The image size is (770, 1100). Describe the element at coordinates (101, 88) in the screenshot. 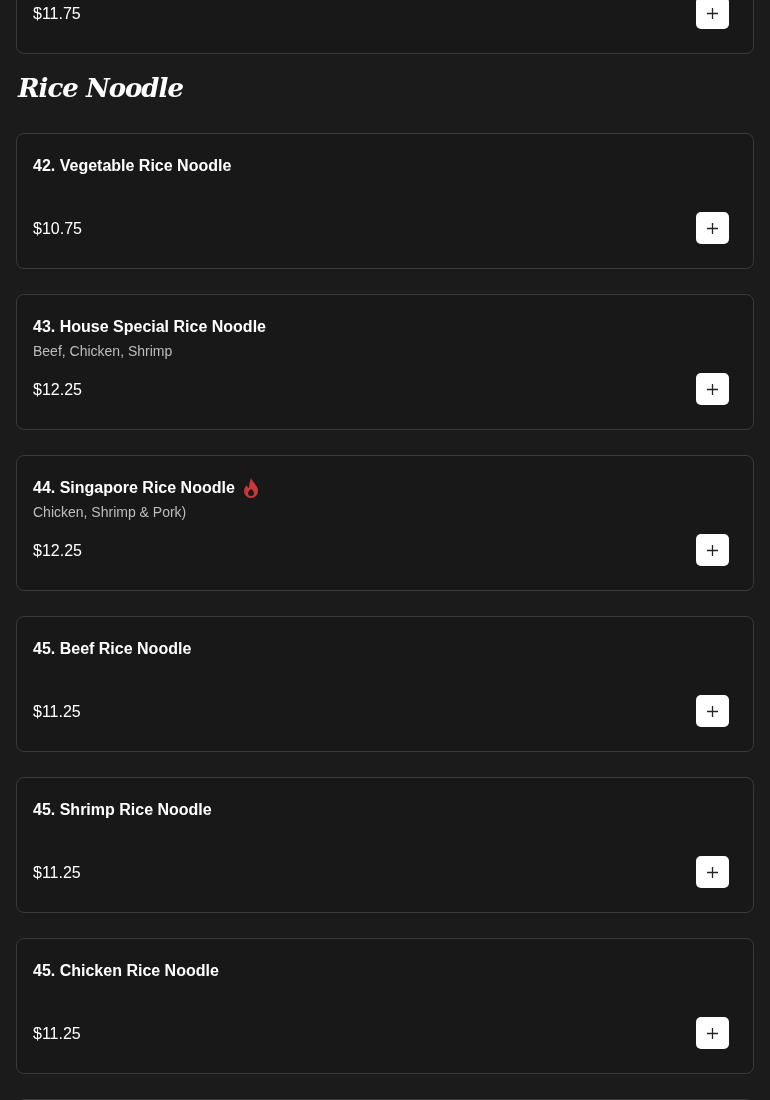

I see `section-heading: Rice Noodle` at that location.